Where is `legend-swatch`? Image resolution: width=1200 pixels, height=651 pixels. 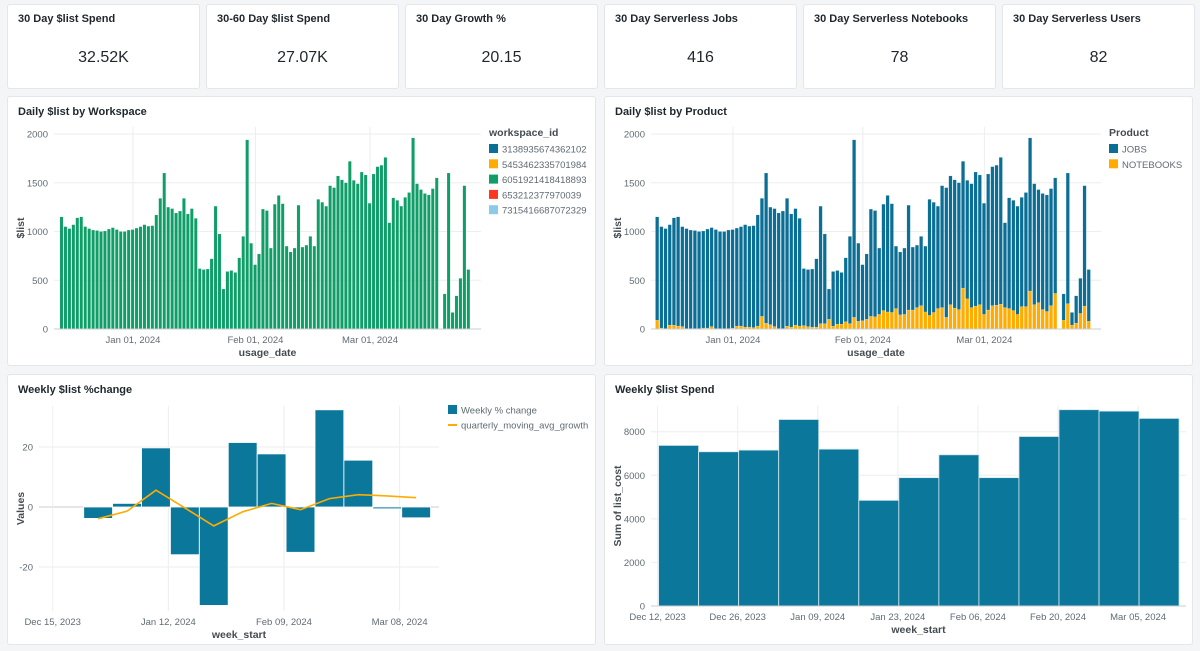 legend-swatch is located at coordinates (493, 148).